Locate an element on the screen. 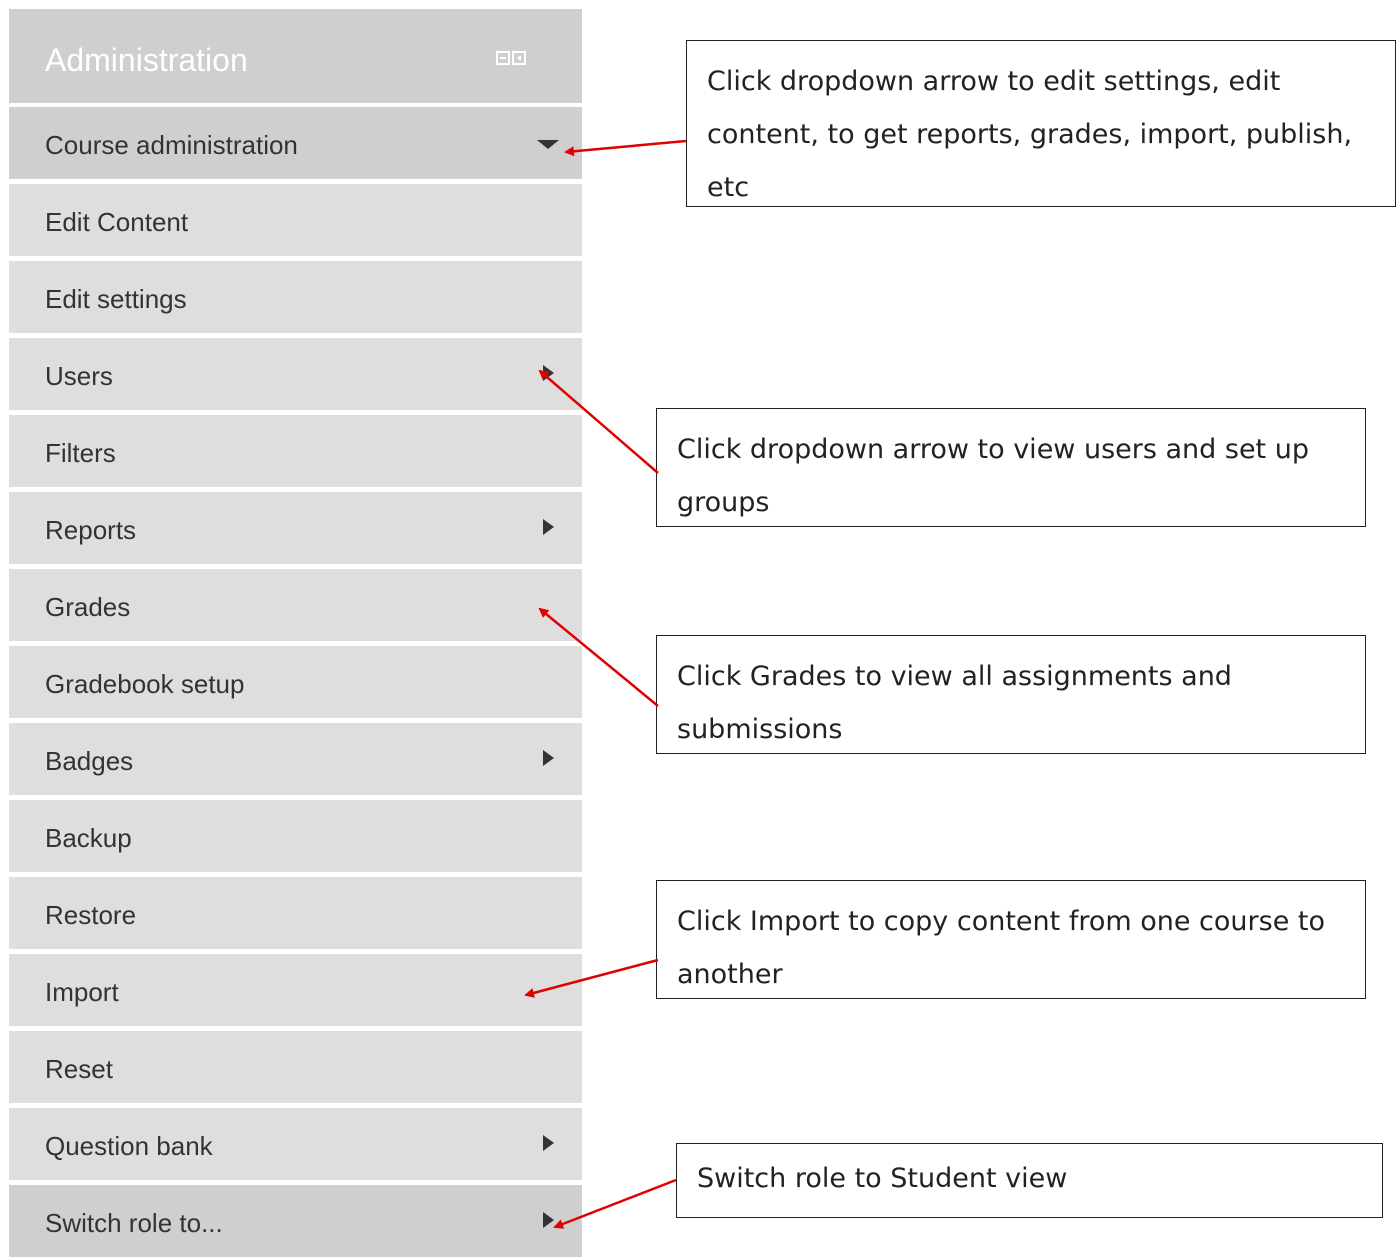 Image resolution: width=1397 pixels, height=1257 pixels. callout-switch-role: Switch role to Student view is located at coordinates (1029, 1180).